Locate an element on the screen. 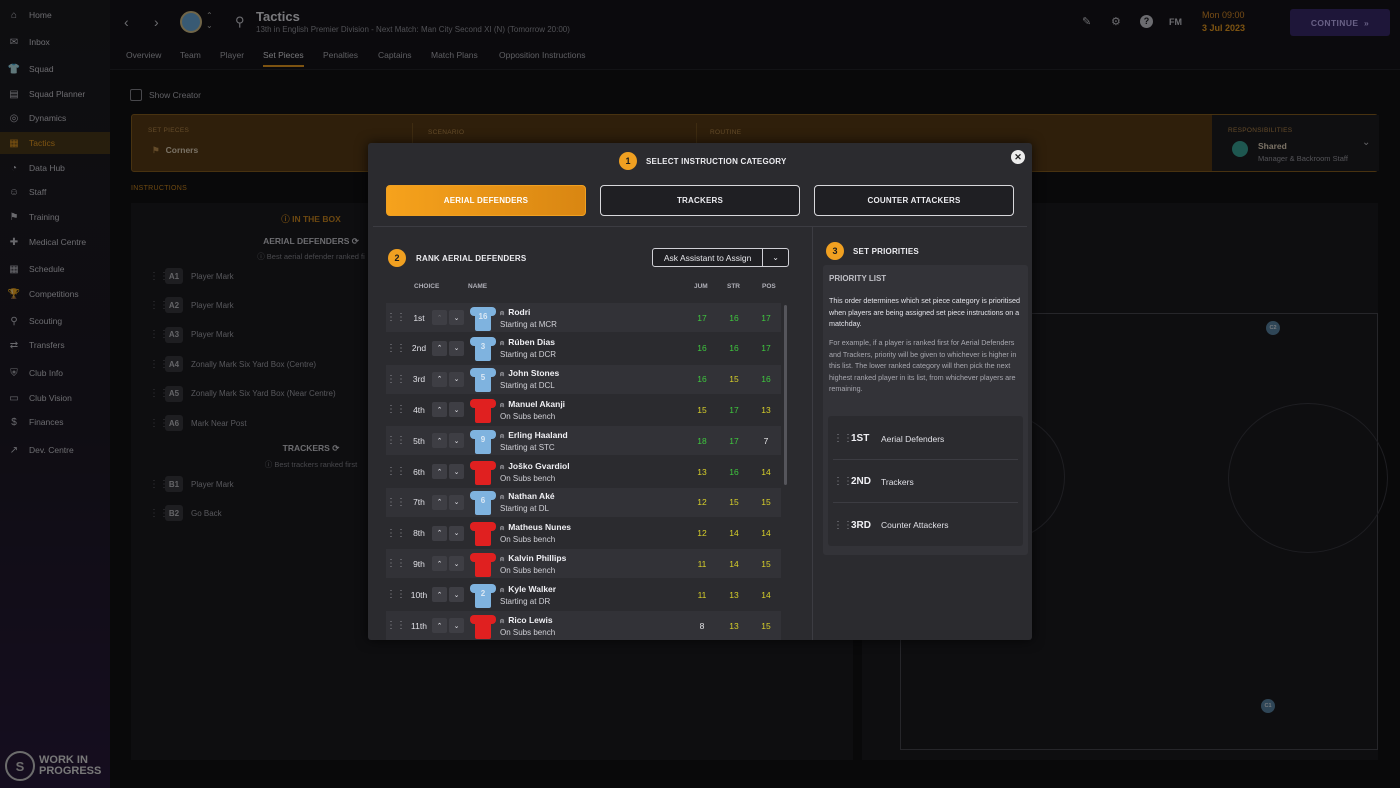  ask-assistant-dropdown: Ask Assistant to Assign ⌄ is located at coordinates (720, 257).